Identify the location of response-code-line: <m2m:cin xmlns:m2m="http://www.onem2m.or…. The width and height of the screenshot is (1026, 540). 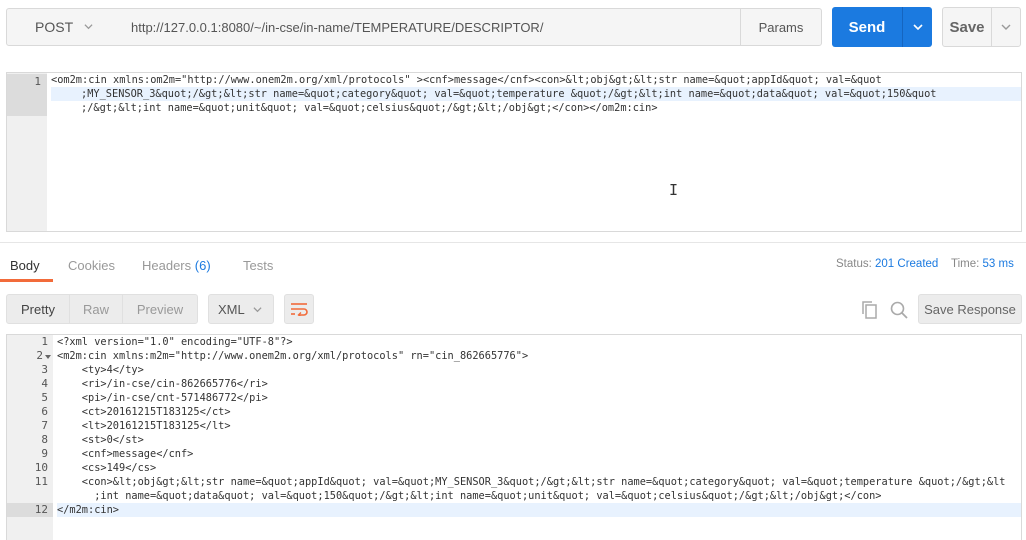
(293, 356).